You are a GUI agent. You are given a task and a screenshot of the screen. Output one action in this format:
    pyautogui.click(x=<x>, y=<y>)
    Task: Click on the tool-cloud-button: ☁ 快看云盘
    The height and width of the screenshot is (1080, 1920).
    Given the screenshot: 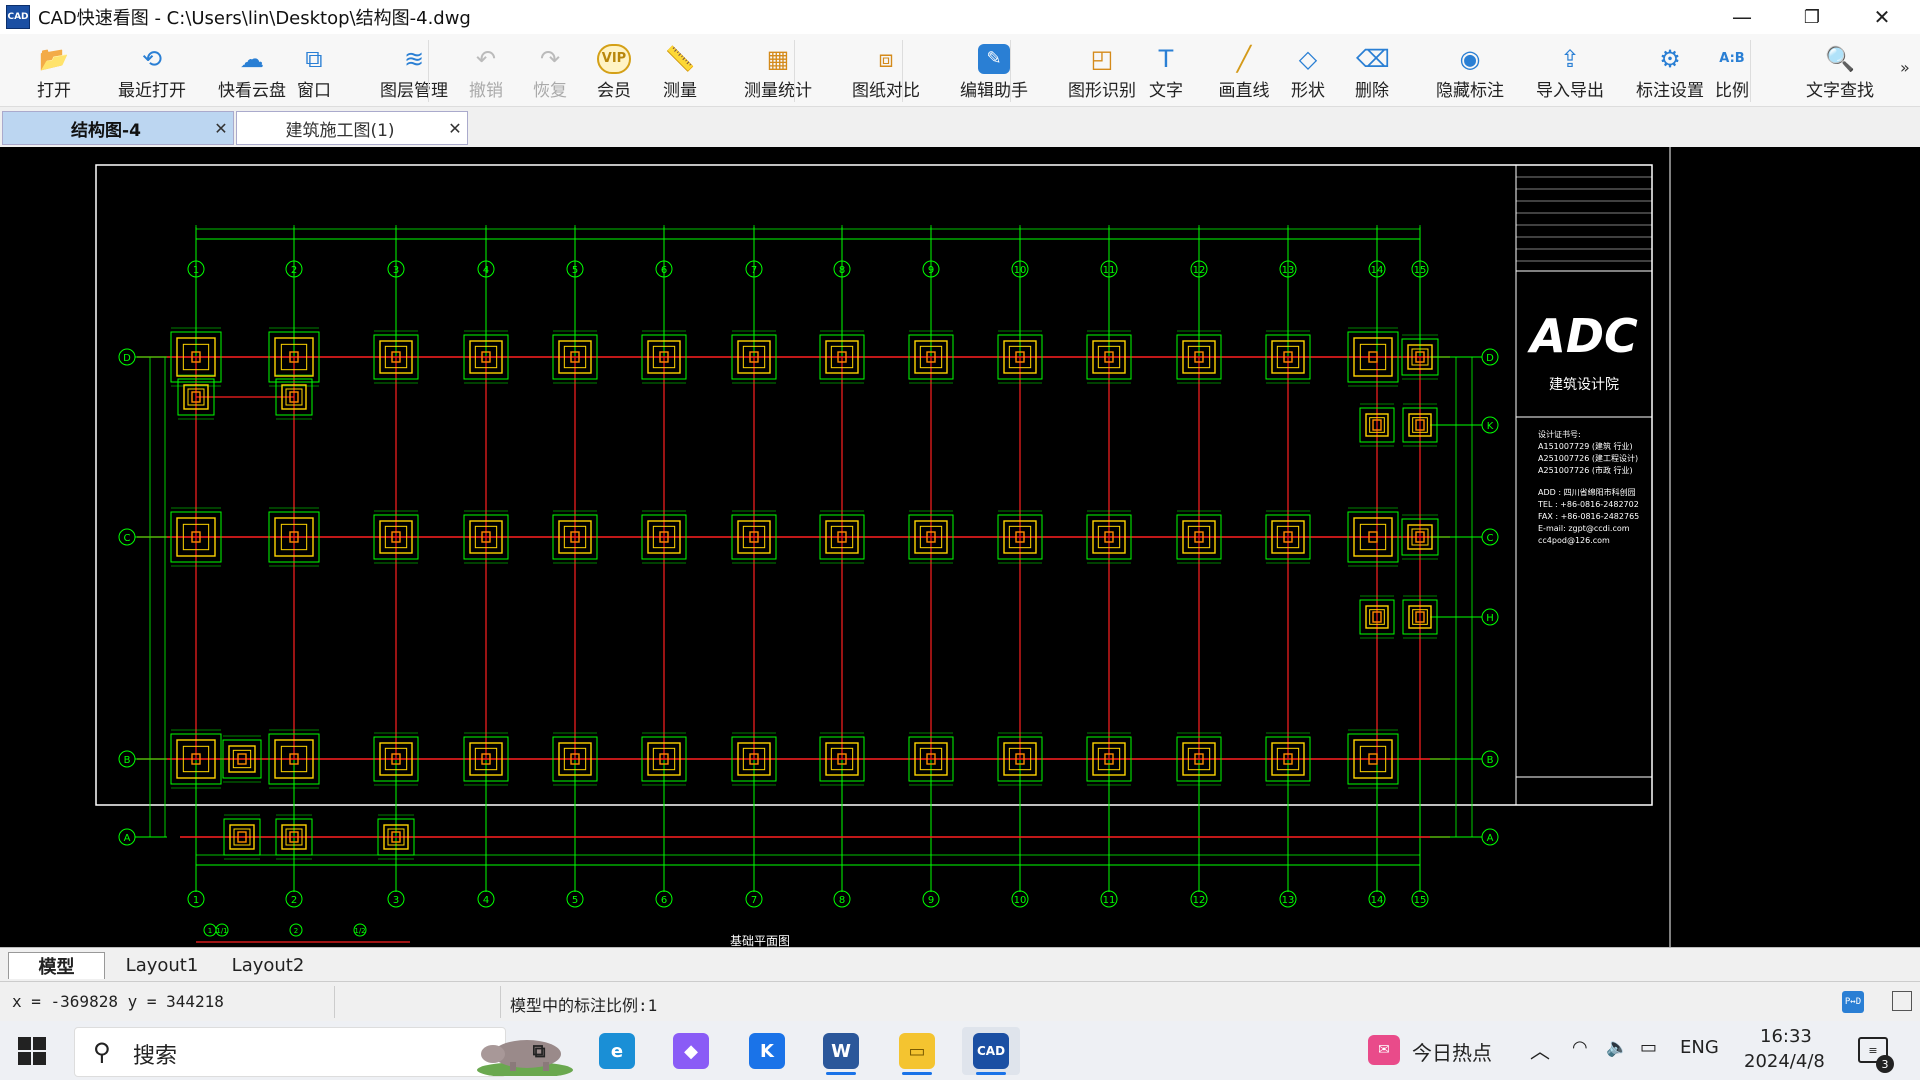 What is the action you would take?
    pyautogui.click(x=252, y=74)
    